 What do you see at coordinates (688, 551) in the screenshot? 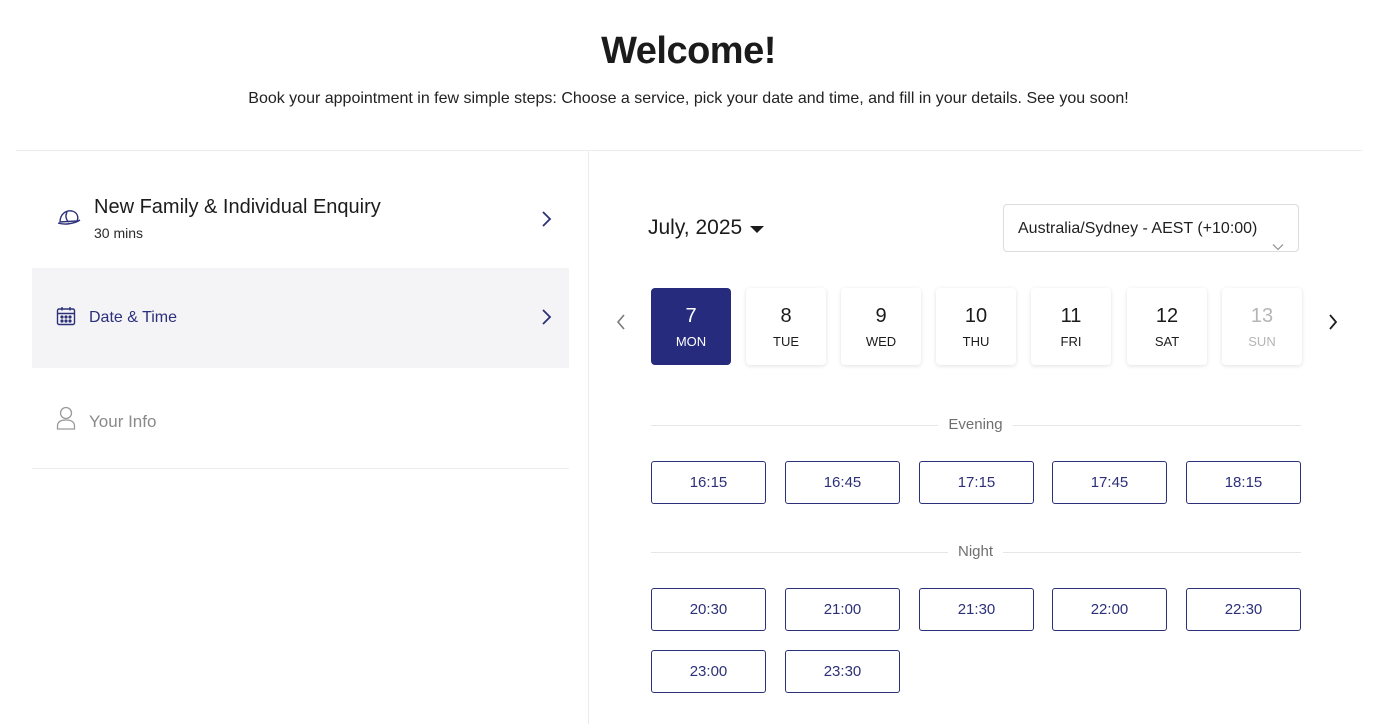
I see `night-section-label: Night` at bounding box center [688, 551].